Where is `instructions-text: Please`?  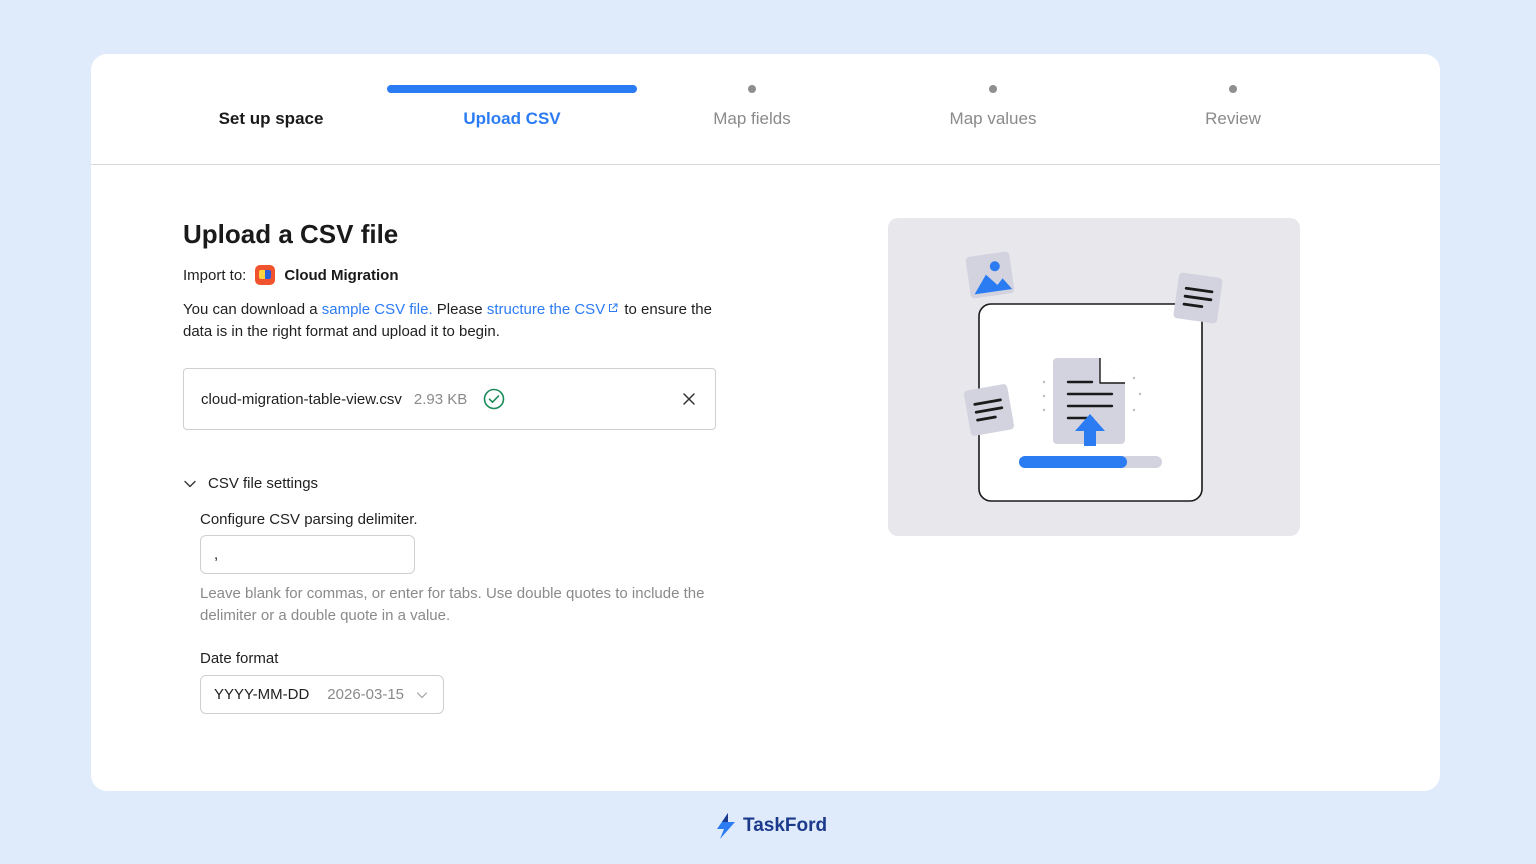
instructions-text: Please is located at coordinates (459, 309).